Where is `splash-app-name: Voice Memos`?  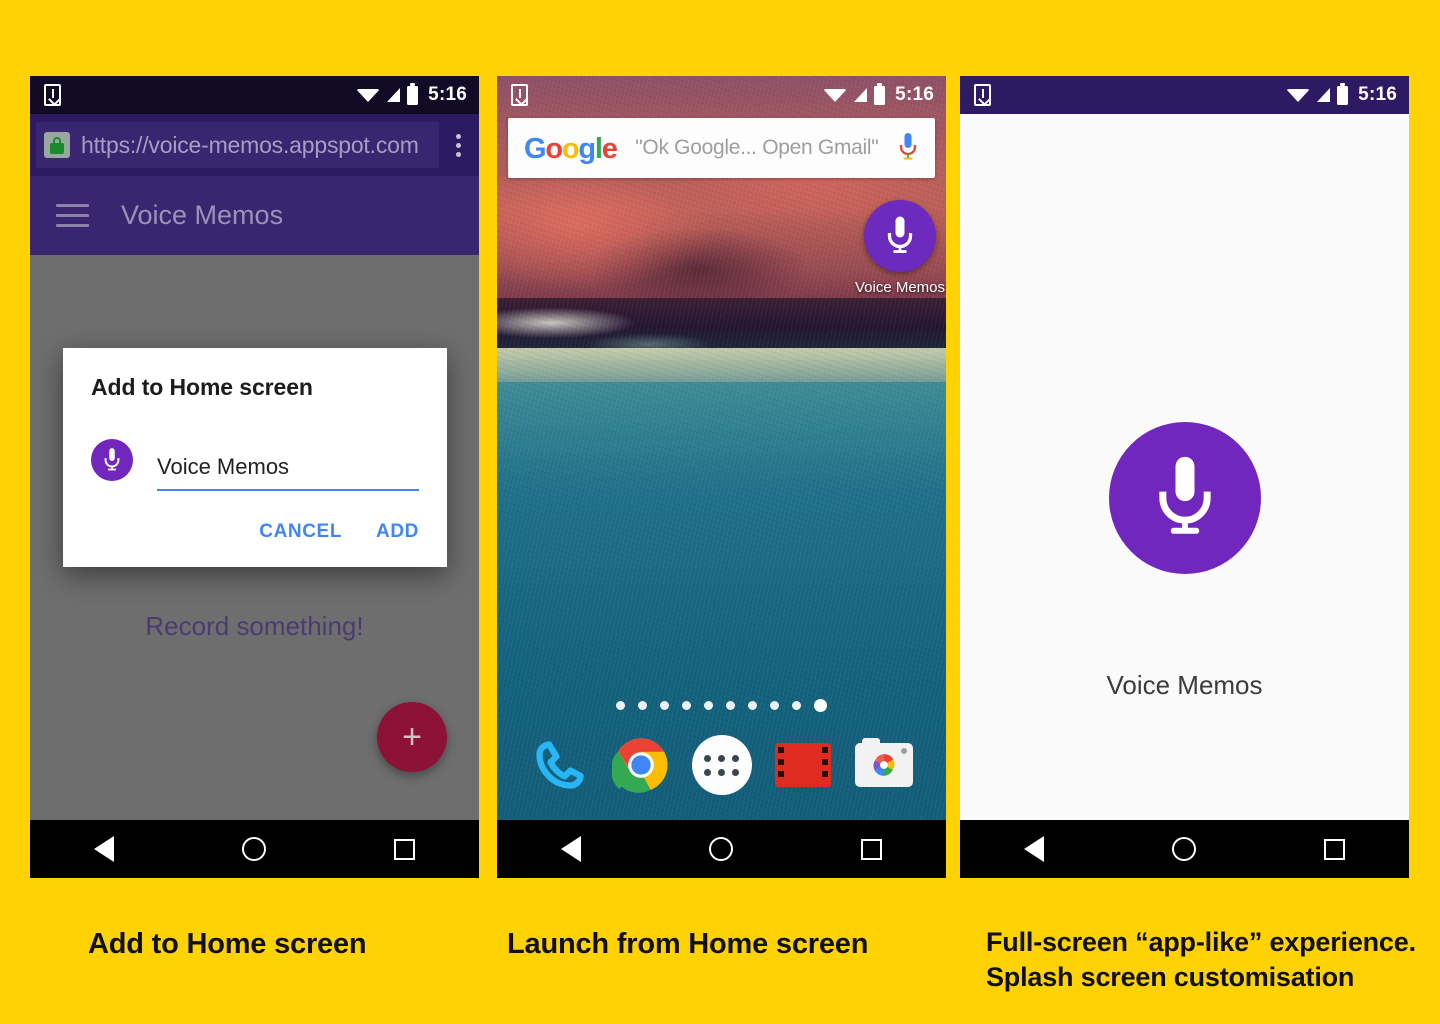
splash-app-name: Voice Memos is located at coordinates (1184, 685).